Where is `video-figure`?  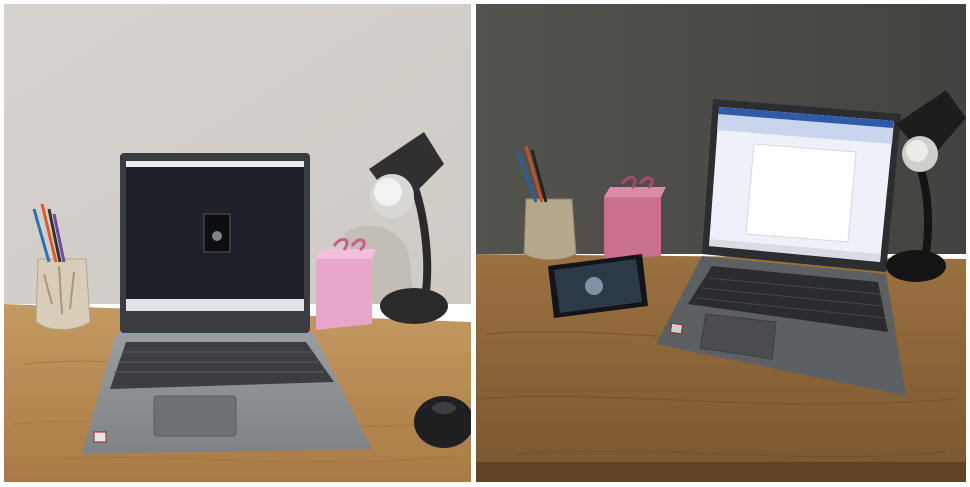 video-figure is located at coordinates (217, 236).